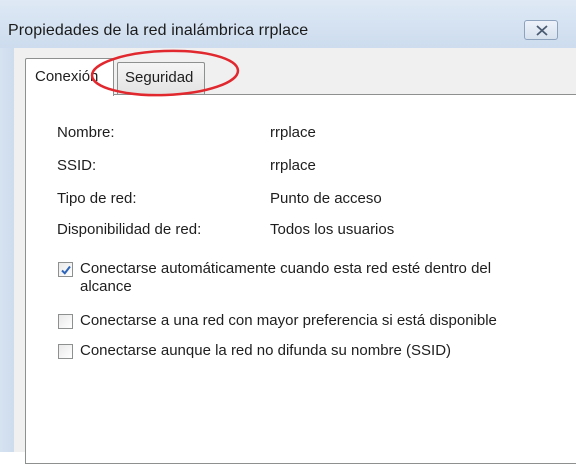  Describe the element at coordinates (326, 198) in the screenshot. I see `network-type-value: Punto de acceso` at that location.